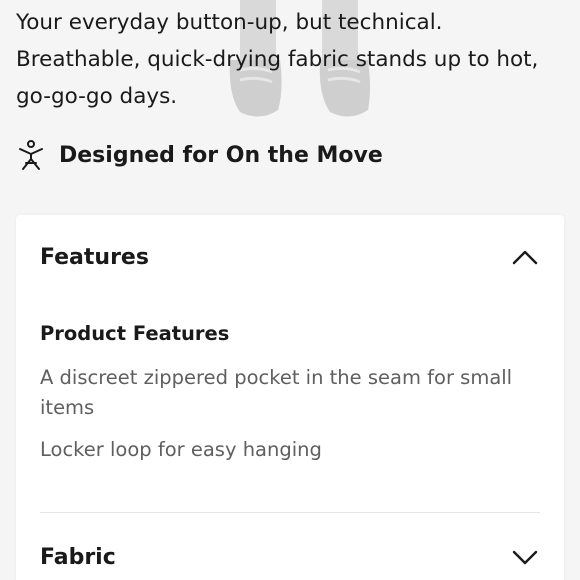 The width and height of the screenshot is (580, 580). Describe the element at coordinates (94, 257) in the screenshot. I see `features-title: Features` at that location.